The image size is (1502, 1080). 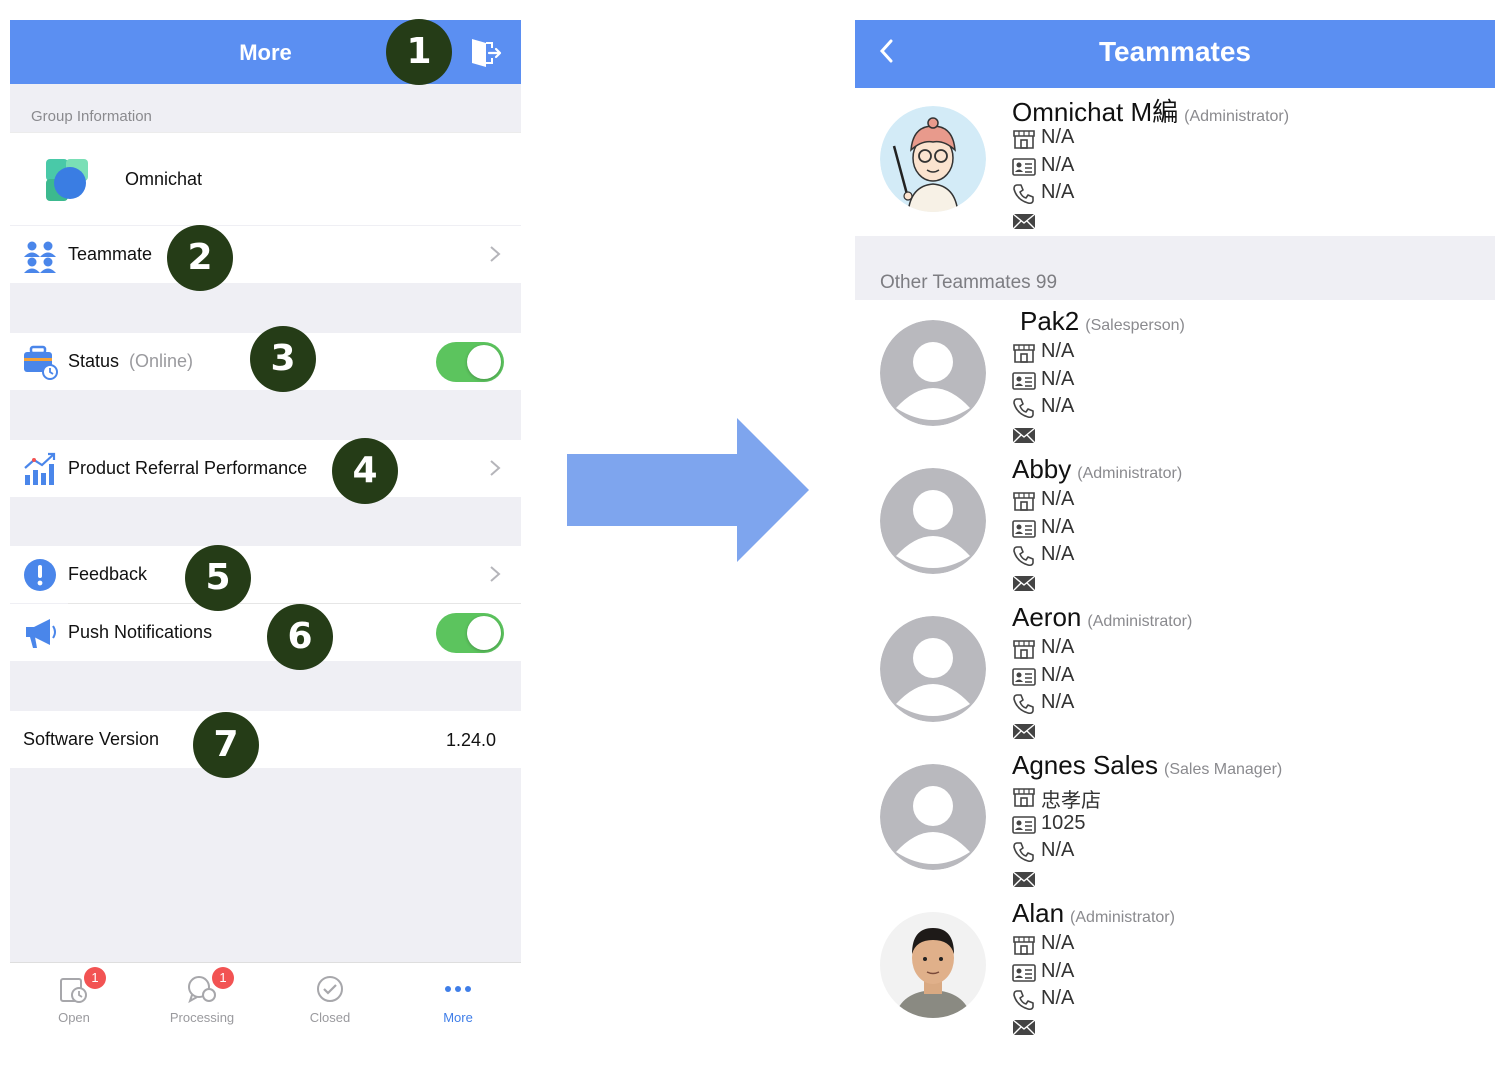 I want to click on tab-bar: 1 Open 1 Processing Closed More, so click(x=265, y=1006).